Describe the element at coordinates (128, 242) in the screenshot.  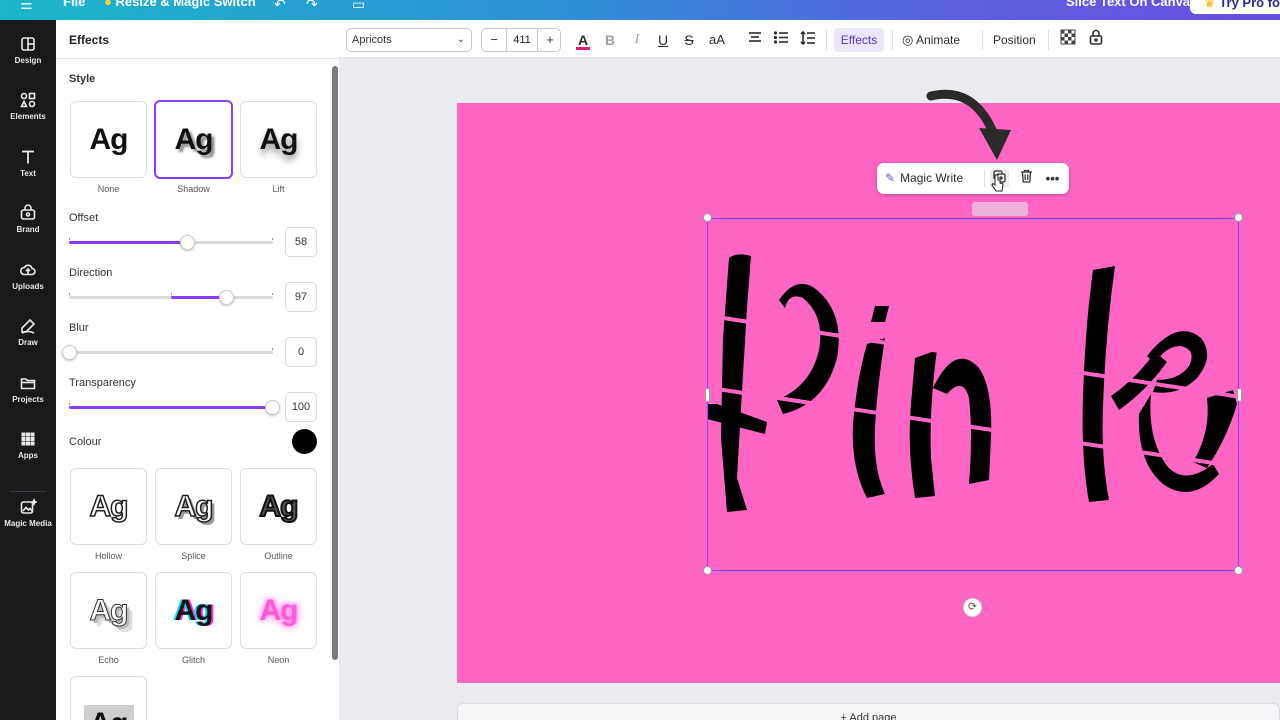
I see `slider-fill` at that location.